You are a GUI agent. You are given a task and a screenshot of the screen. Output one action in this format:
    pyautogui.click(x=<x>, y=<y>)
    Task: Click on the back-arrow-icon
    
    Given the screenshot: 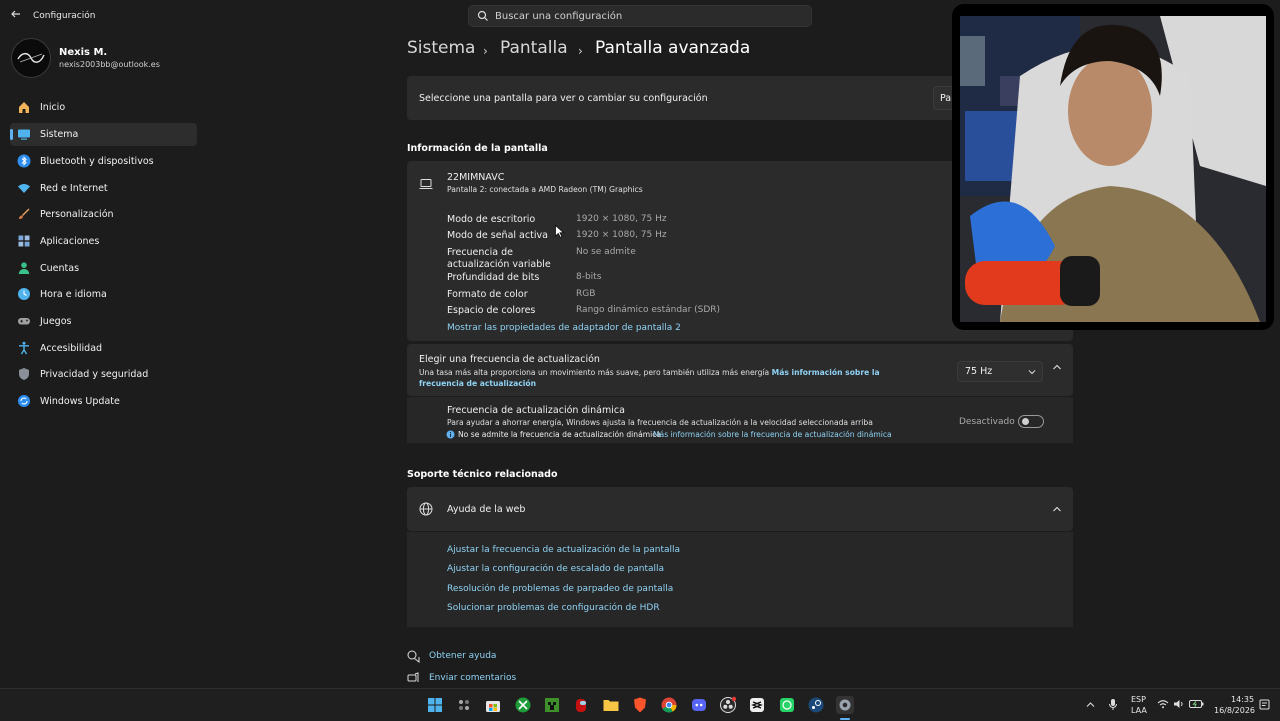 What is the action you would take?
    pyautogui.click(x=16, y=16)
    